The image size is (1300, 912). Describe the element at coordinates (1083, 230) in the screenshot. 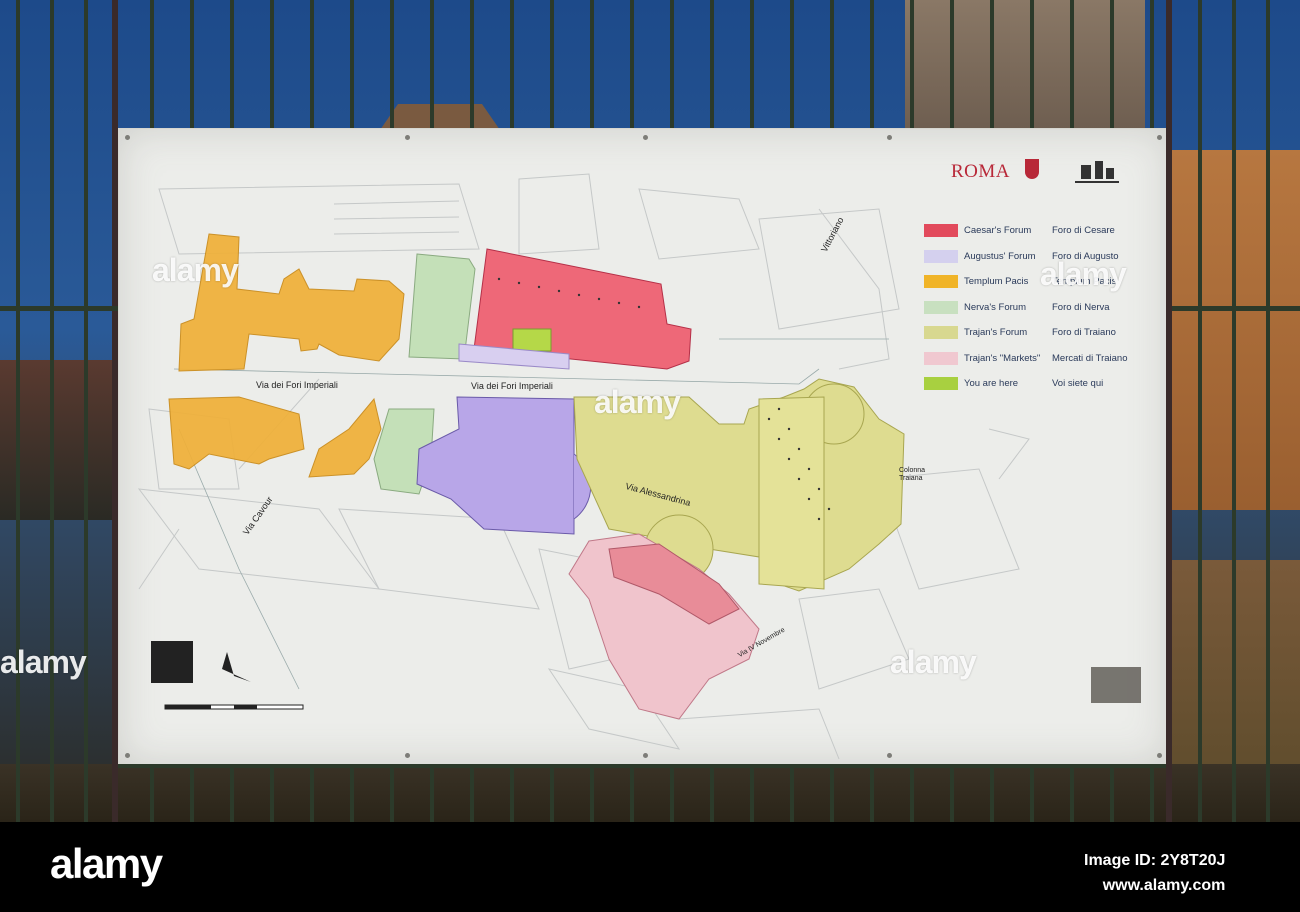

I see `legend-label-it: Foro di Cesare` at that location.